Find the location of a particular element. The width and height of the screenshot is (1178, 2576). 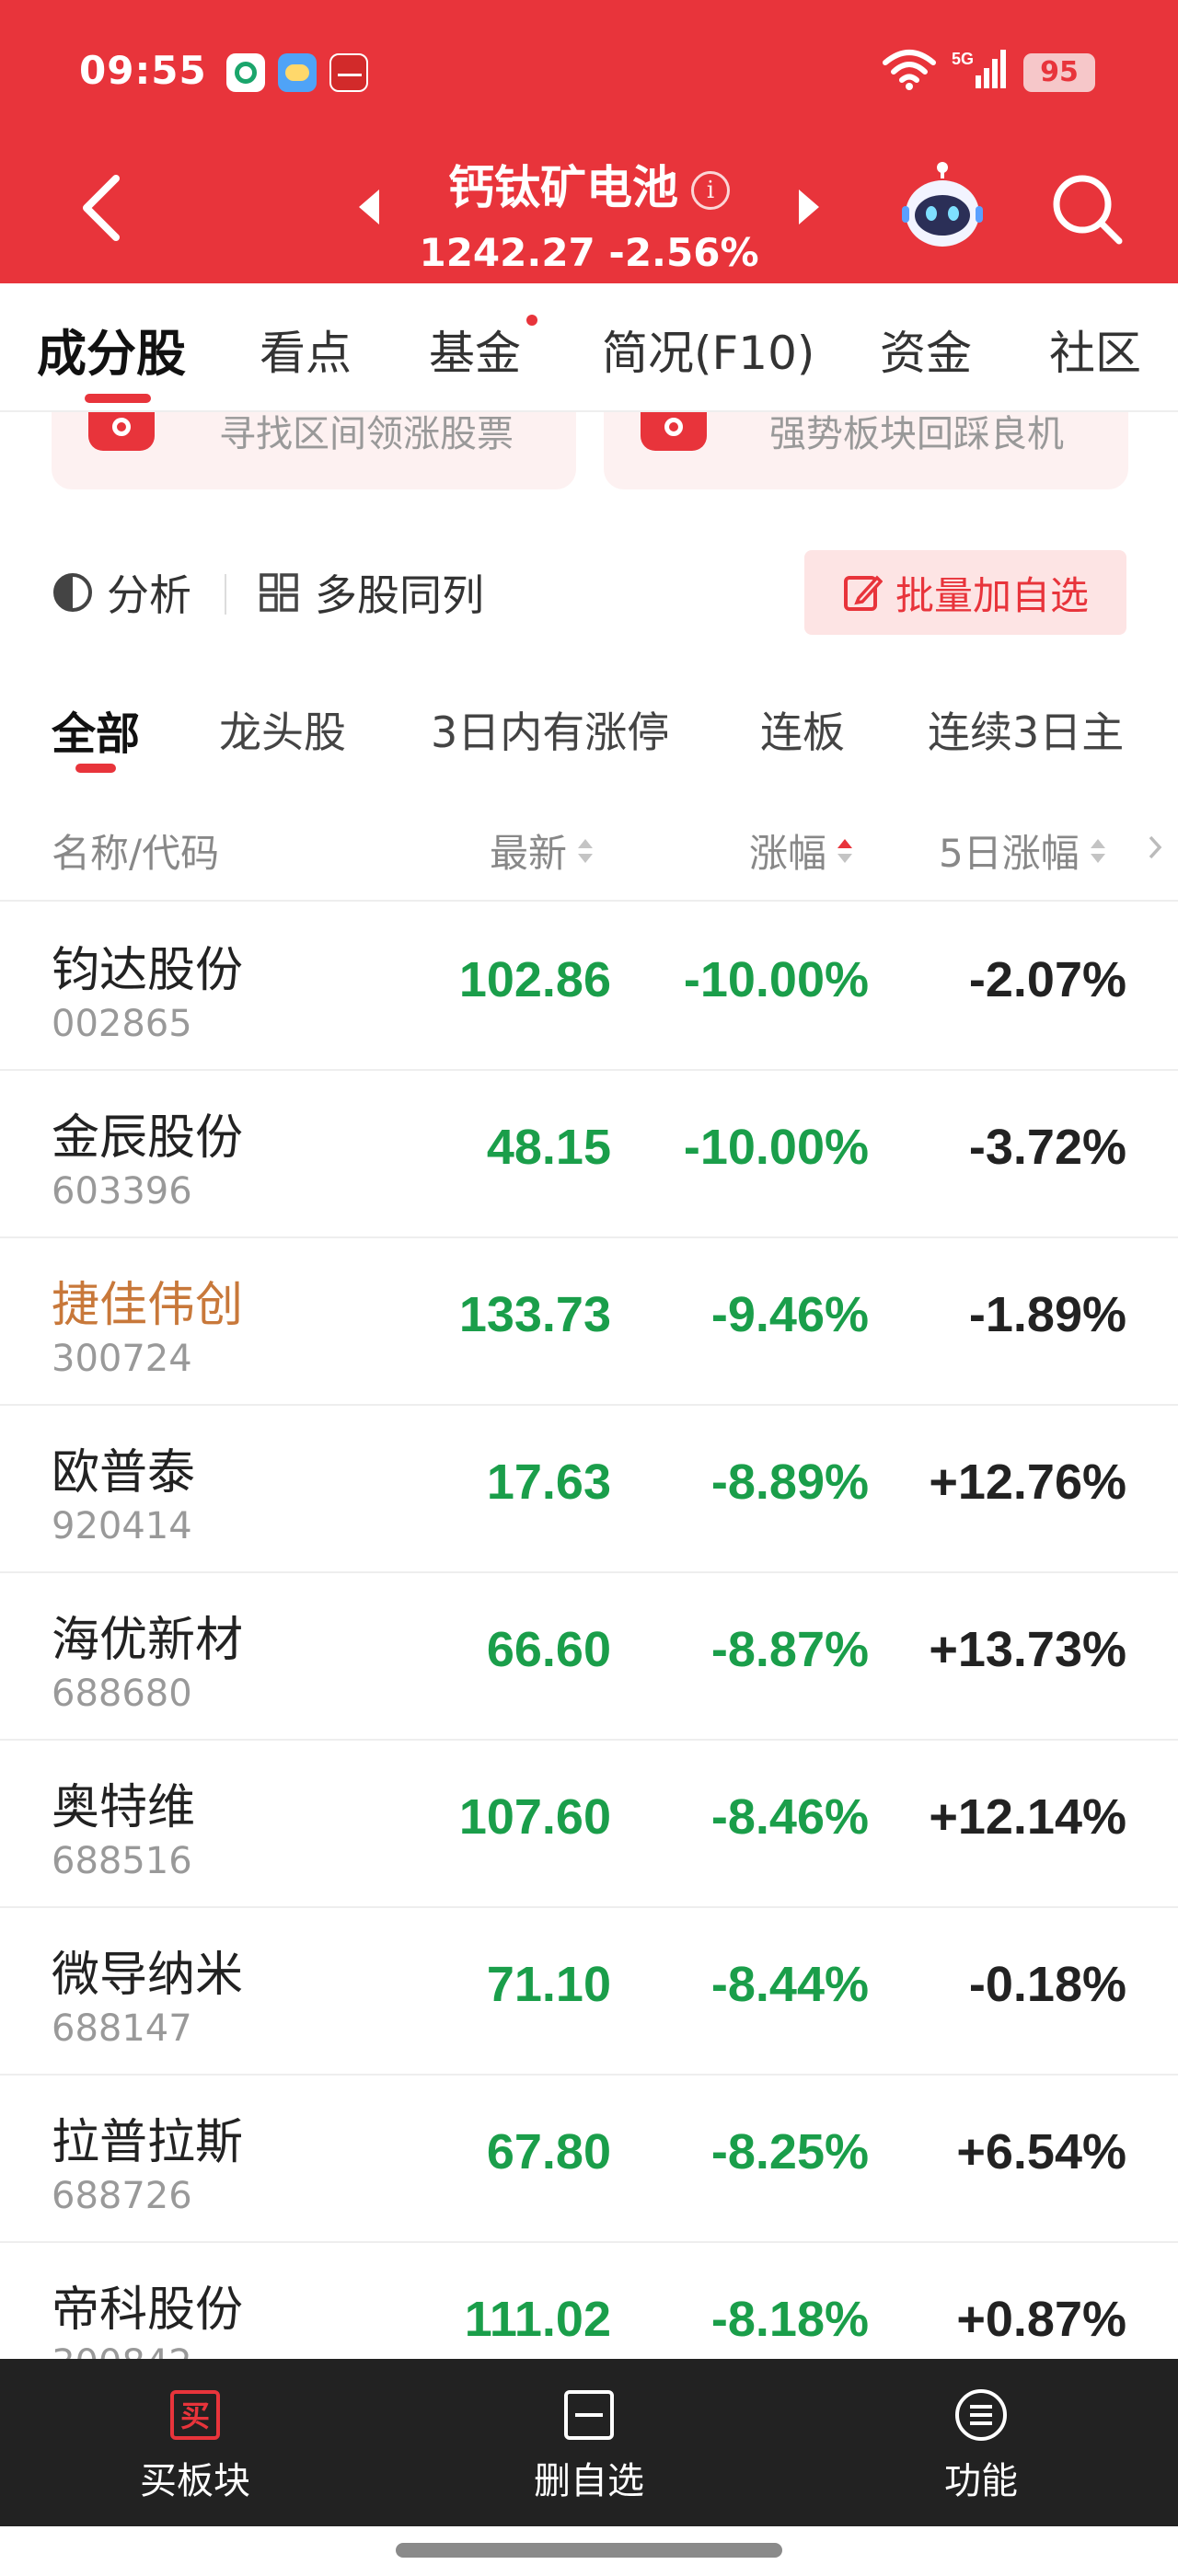

back-arrow-icon is located at coordinates (102, 208).